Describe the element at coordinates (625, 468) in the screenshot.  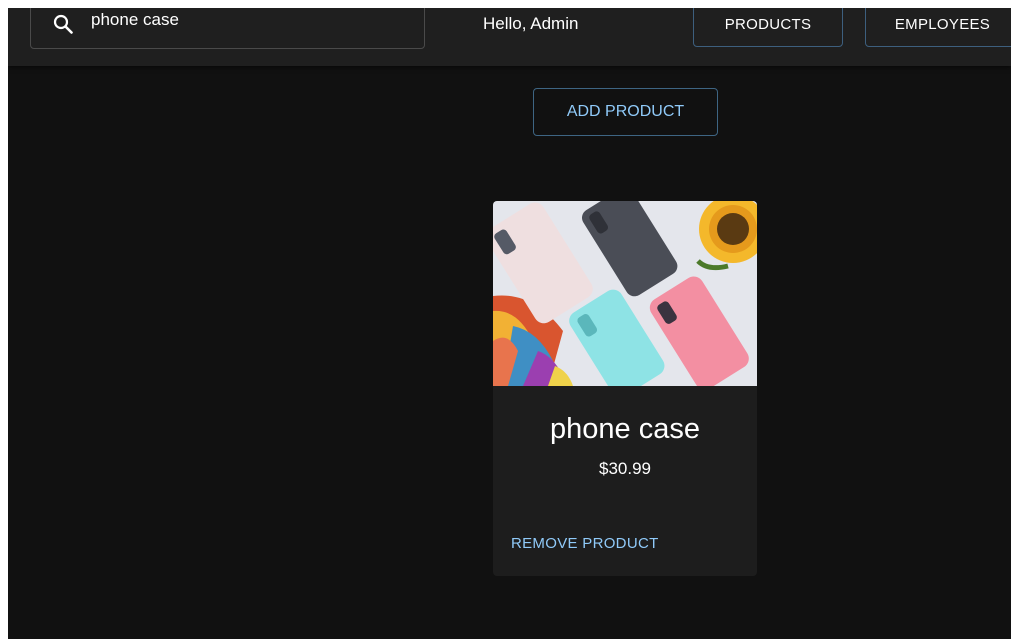
I see `product-price: $30.99` at that location.